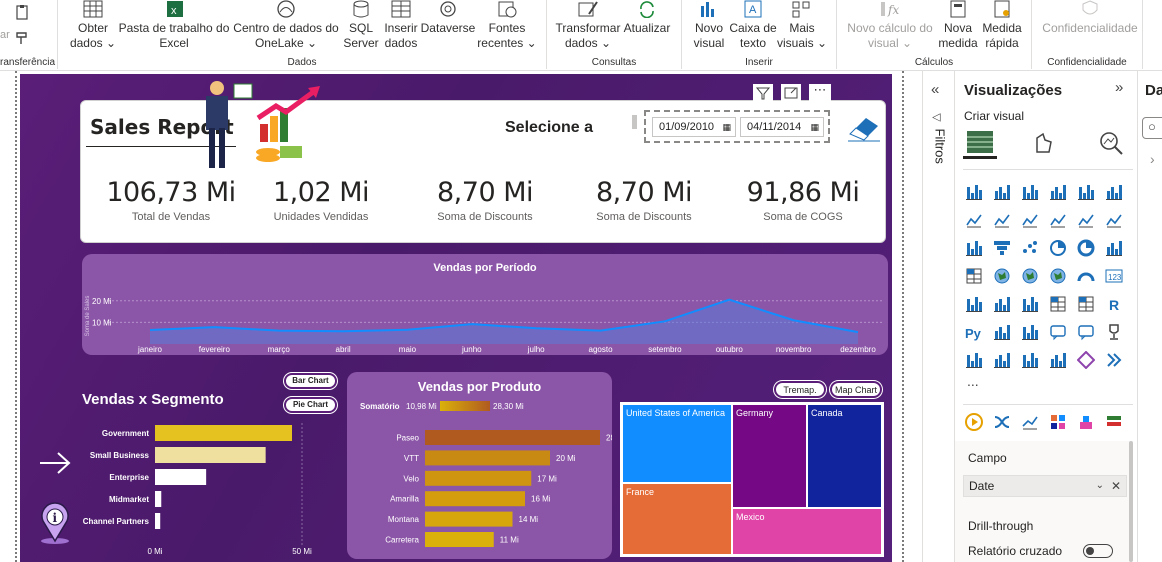 This screenshot has width=1162, height=562. What do you see at coordinates (1002, 220) in the screenshot?
I see `area-chart-icon` at bounding box center [1002, 220].